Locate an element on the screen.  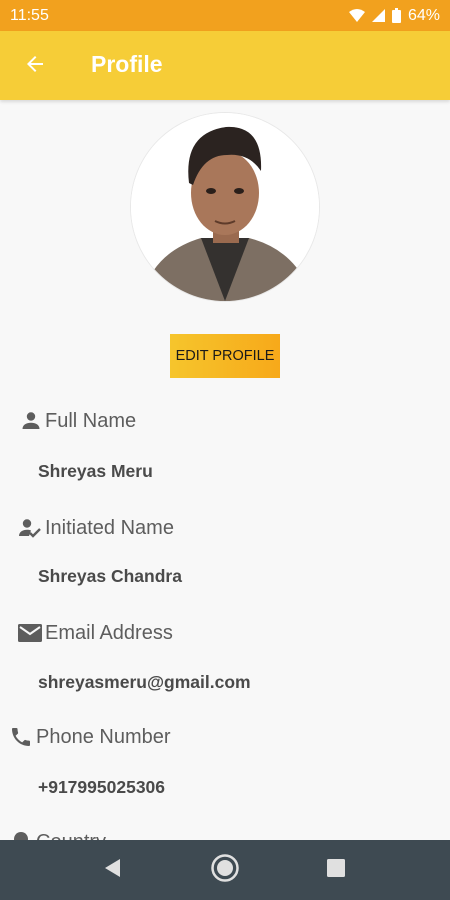
phone-label: Phone Number is located at coordinates (89, 737).